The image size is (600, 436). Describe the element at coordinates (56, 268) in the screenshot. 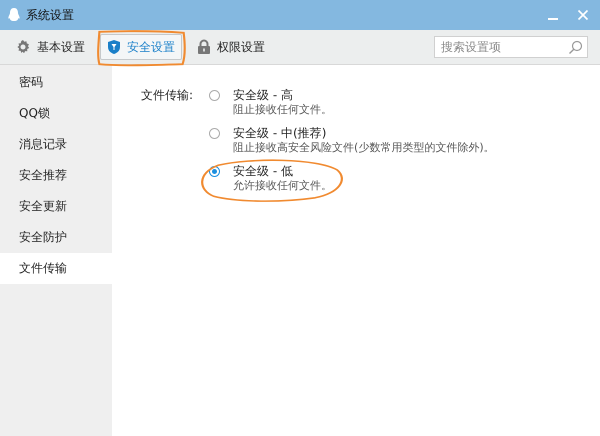

I see `sidebar-item: 文件传输` at that location.